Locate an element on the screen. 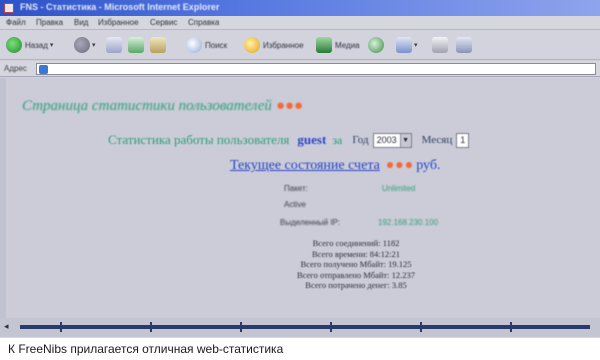  history-icon is located at coordinates (376, 45).